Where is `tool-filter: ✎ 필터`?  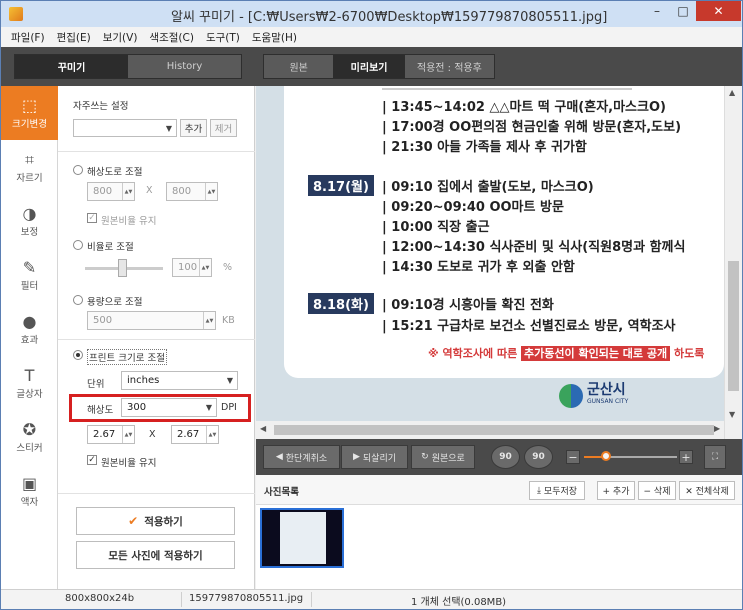 tool-filter: ✎ 필터 is located at coordinates (29, 275).